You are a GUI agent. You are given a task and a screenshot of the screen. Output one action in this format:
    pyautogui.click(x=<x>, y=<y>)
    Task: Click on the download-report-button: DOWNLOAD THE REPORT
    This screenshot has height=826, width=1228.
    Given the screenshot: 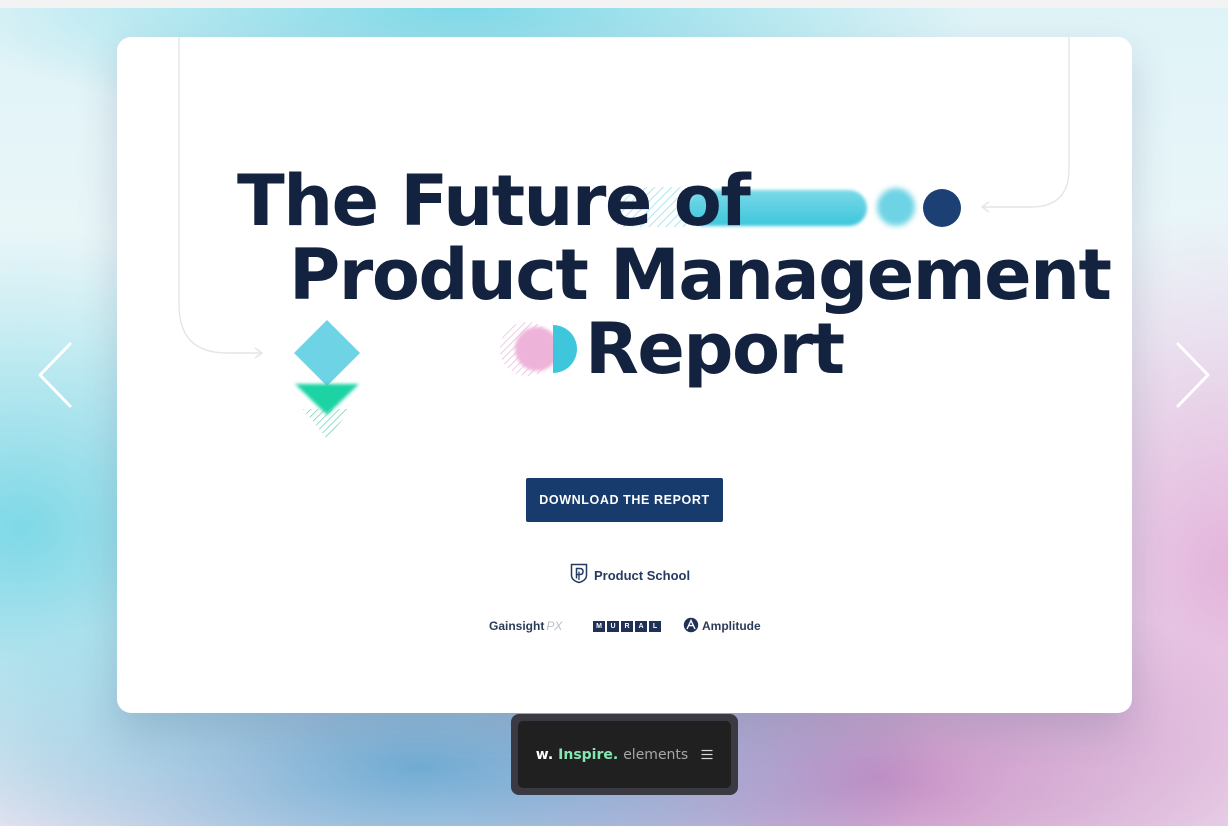 What is the action you would take?
    pyautogui.click(x=624, y=500)
    